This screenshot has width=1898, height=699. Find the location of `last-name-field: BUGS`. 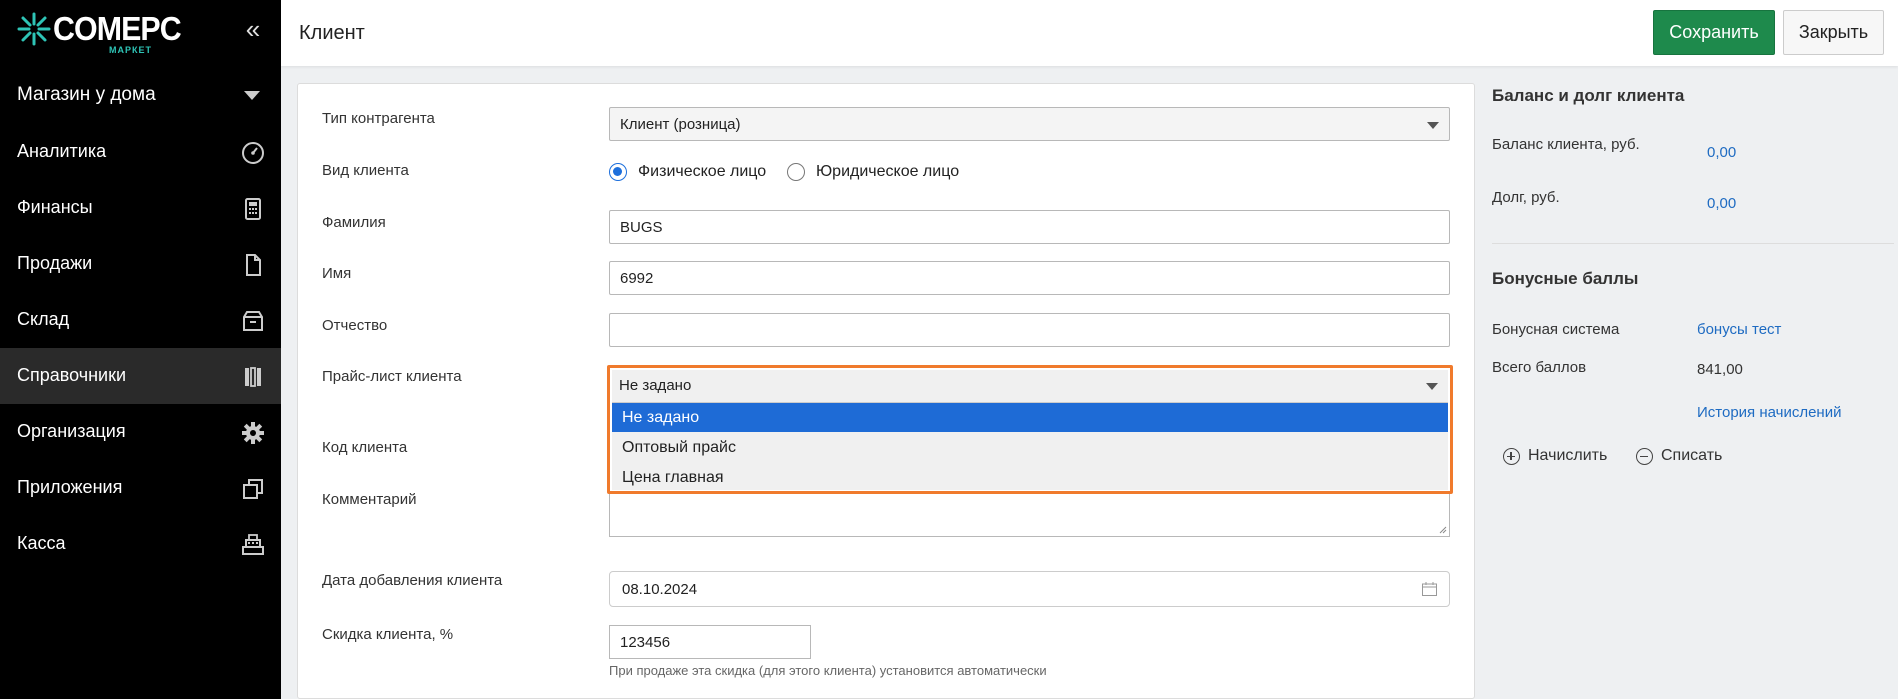

last-name-field: BUGS is located at coordinates (1029, 227).